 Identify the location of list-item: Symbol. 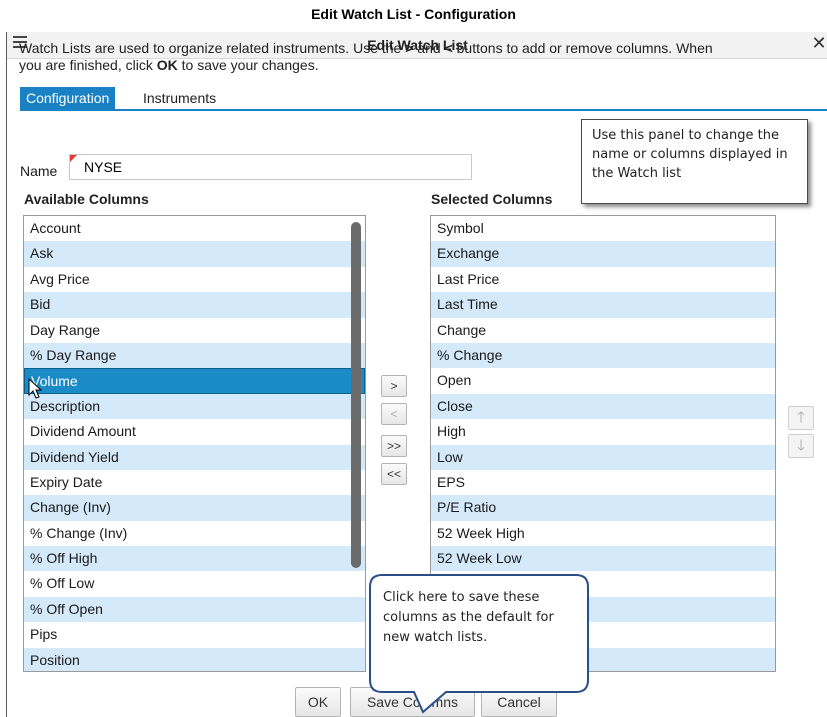
(603, 228).